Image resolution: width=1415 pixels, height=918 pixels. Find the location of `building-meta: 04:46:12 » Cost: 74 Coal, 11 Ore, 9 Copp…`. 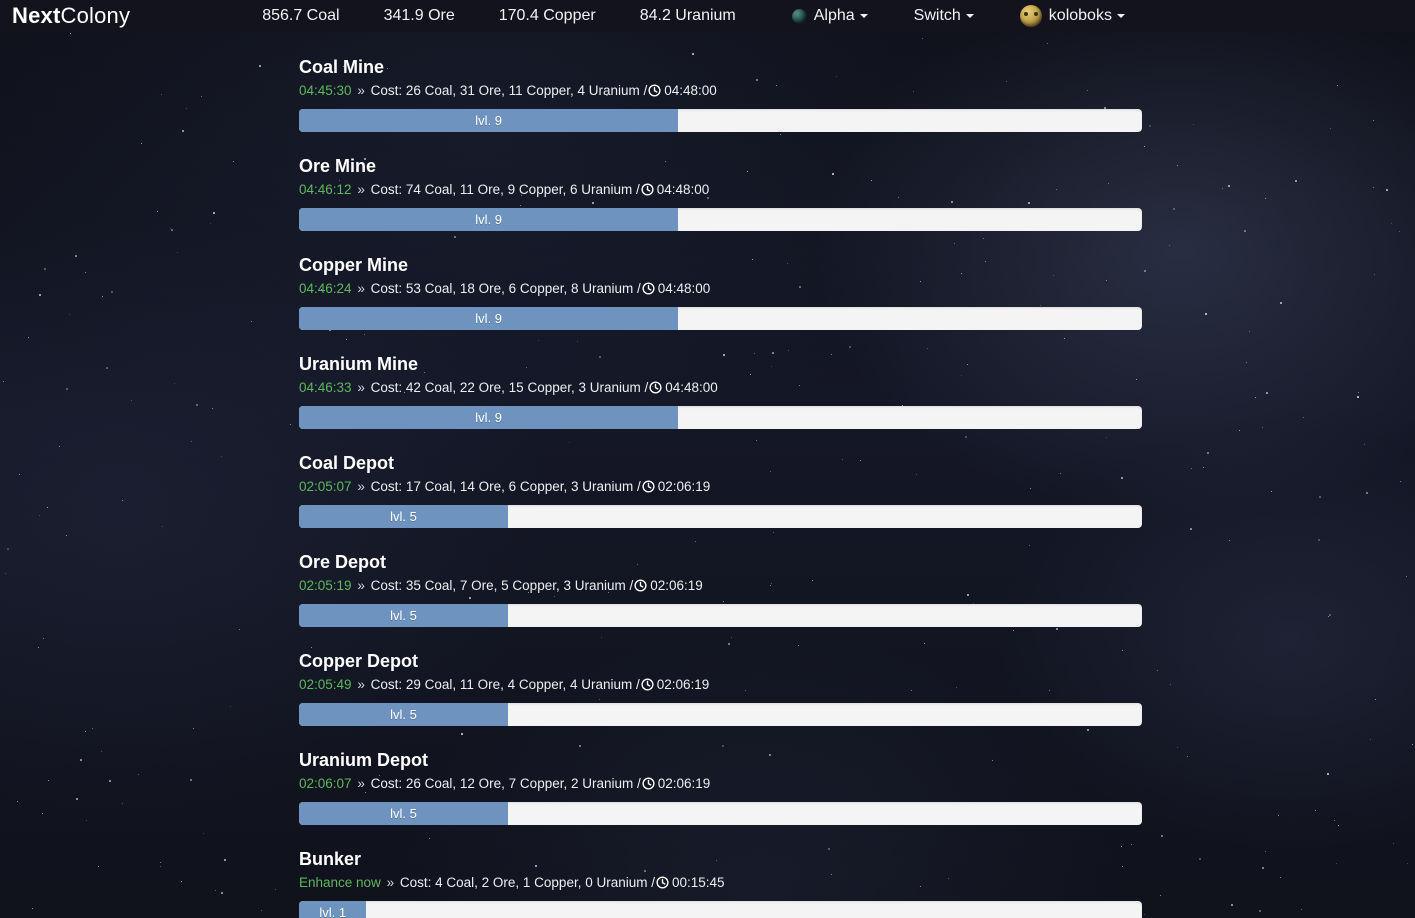

building-meta: 04:46:12 » Cost: 74 Coal, 11 Ore, 9 Copp… is located at coordinates (720, 190).